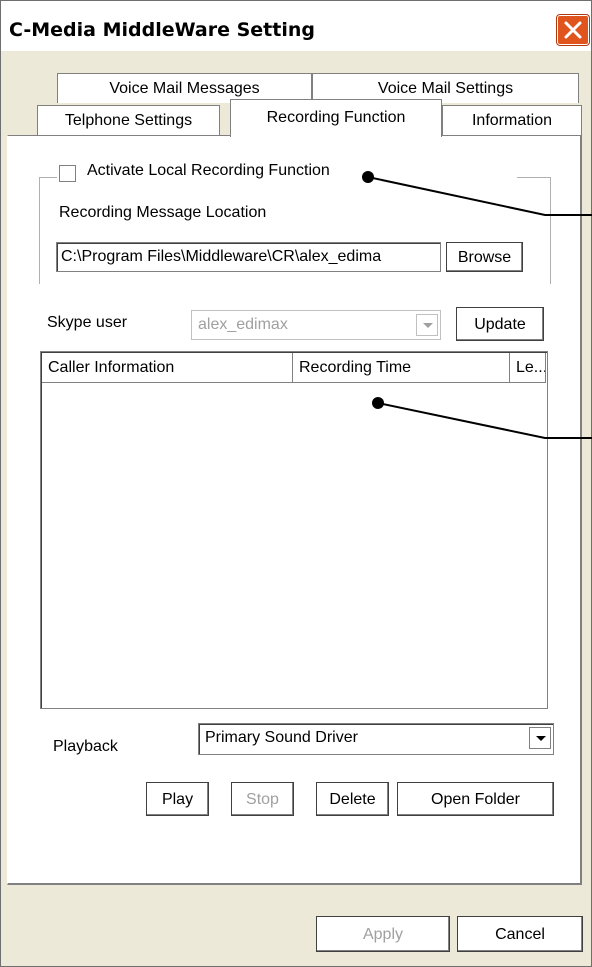 The image size is (592, 967). Describe the element at coordinates (336, 118) in the screenshot. I see `tab-recording-function: Recording Function` at that location.